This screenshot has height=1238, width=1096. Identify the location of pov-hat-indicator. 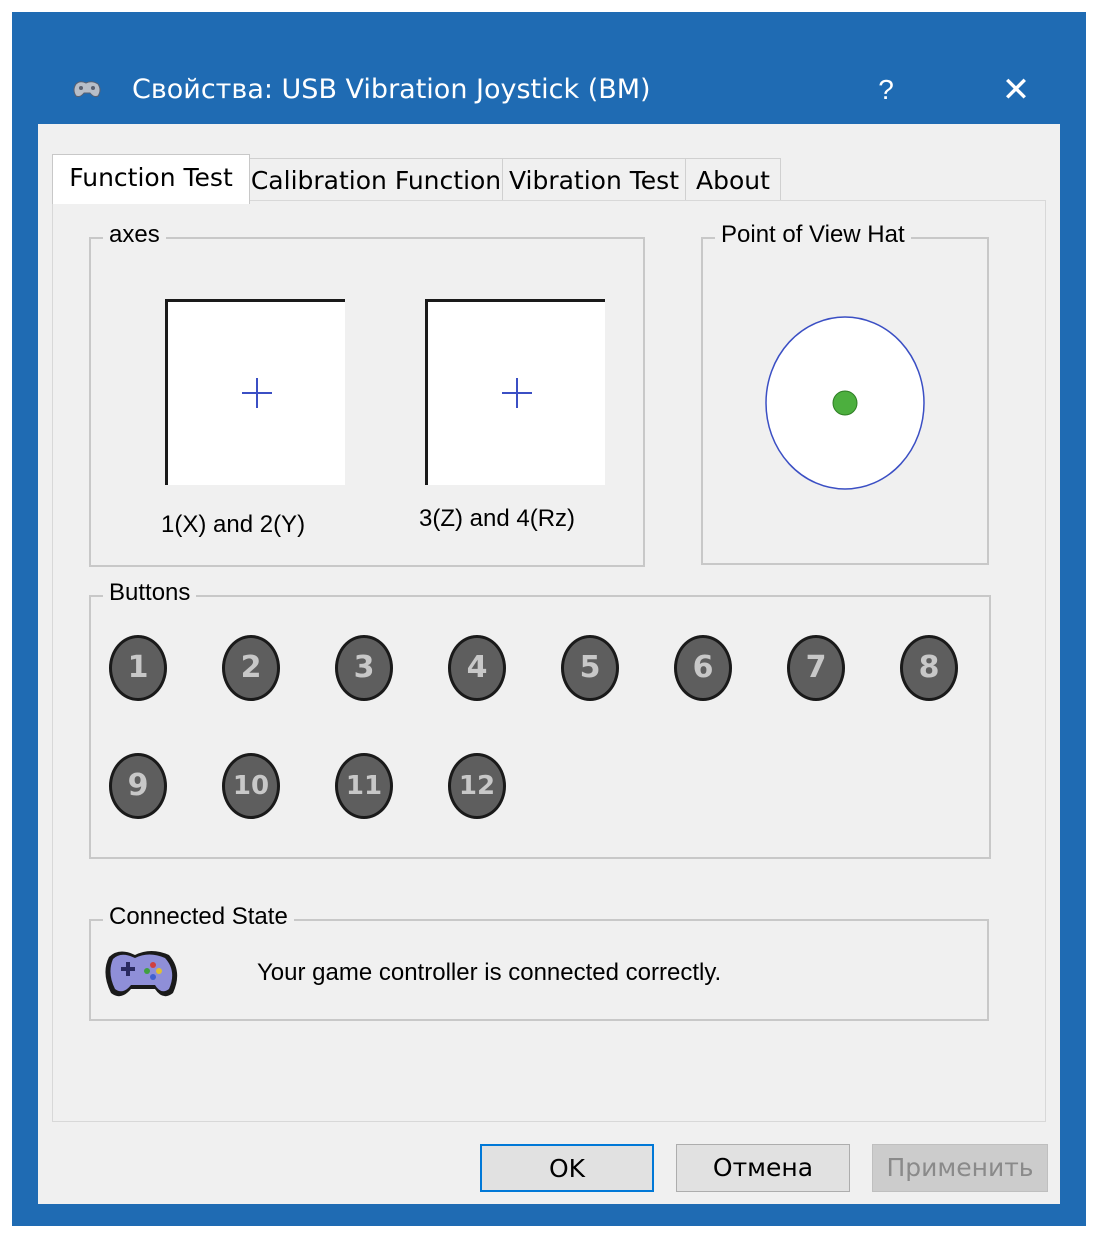
(845, 403).